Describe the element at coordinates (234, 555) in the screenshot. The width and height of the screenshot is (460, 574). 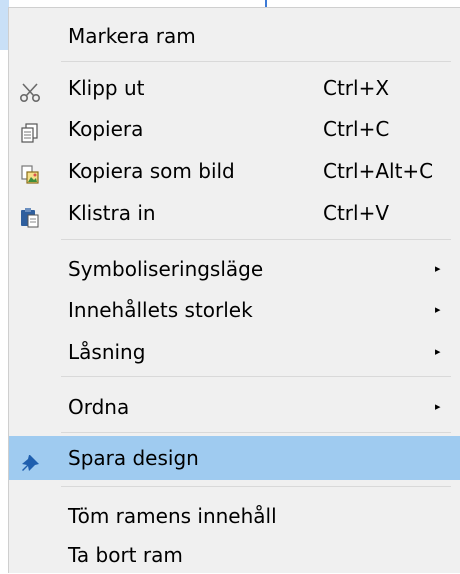
I see `menu-item-ta-bort-ram: Ta bort ram` at that location.